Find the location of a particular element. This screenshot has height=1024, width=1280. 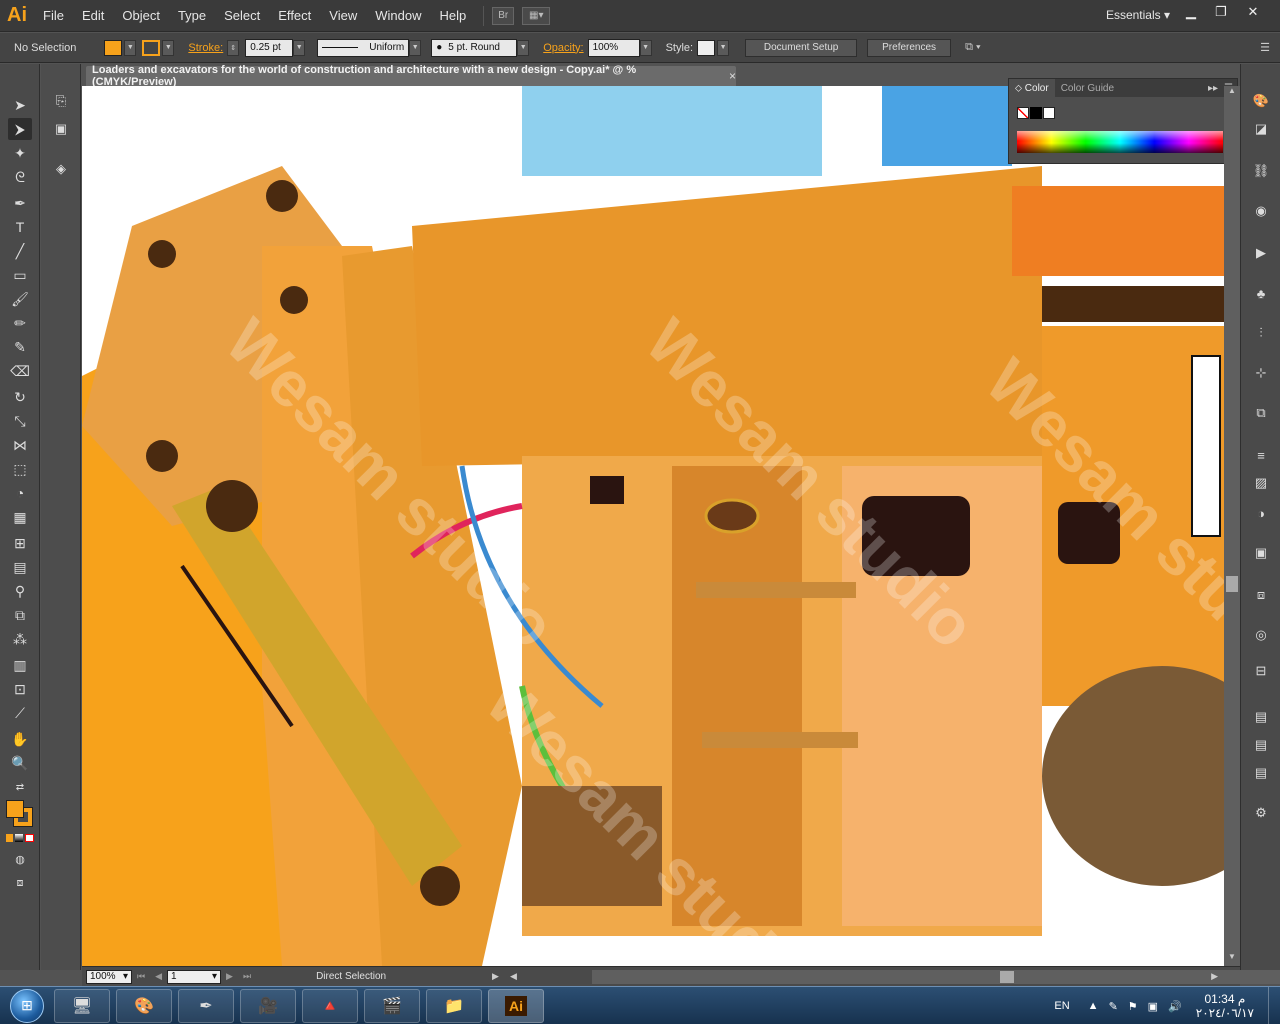

clock: 01:34 م ٢٠٢٤/٠٦/١٧ is located at coordinates (1225, 1006).